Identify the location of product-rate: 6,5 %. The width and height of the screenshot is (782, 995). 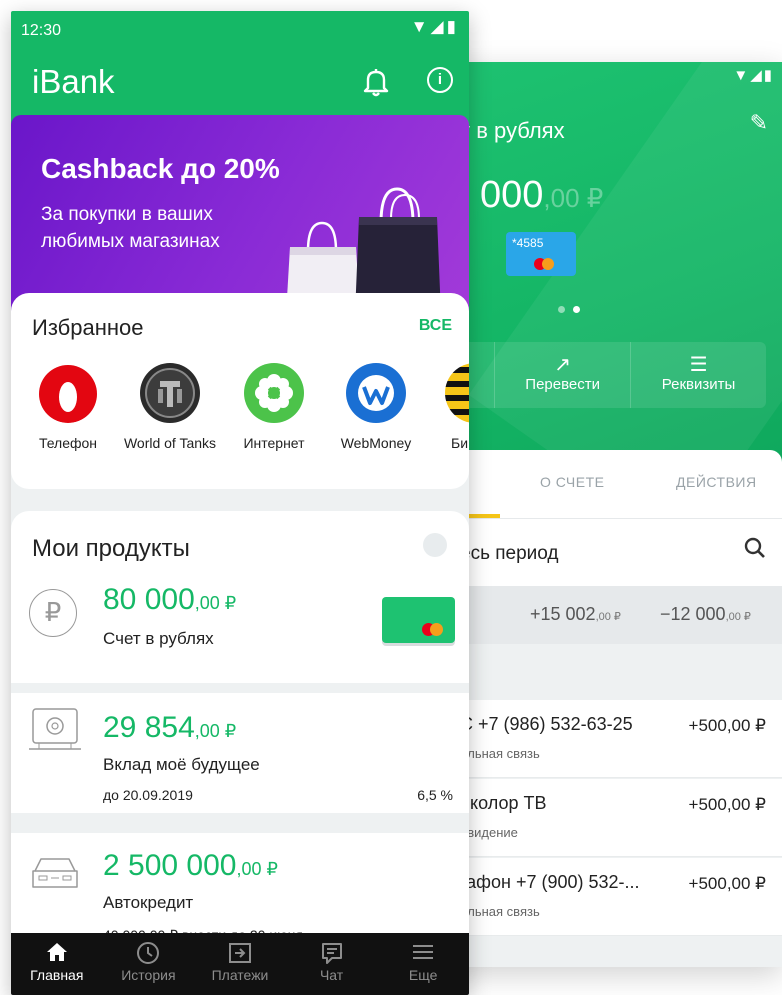
(435, 795).